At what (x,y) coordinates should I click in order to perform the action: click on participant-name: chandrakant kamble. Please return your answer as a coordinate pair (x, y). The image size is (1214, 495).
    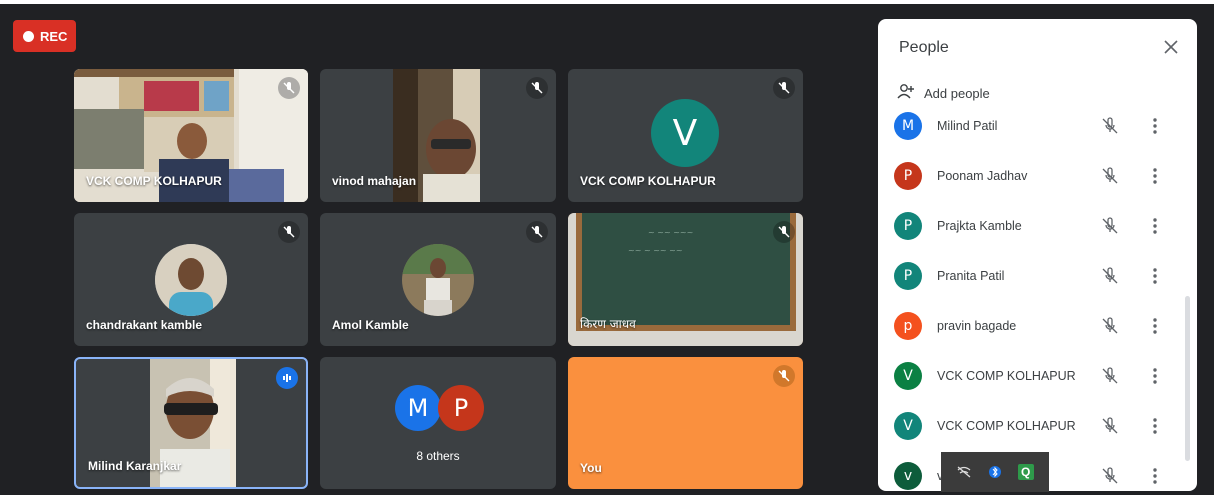
    Looking at the image, I should click on (144, 325).